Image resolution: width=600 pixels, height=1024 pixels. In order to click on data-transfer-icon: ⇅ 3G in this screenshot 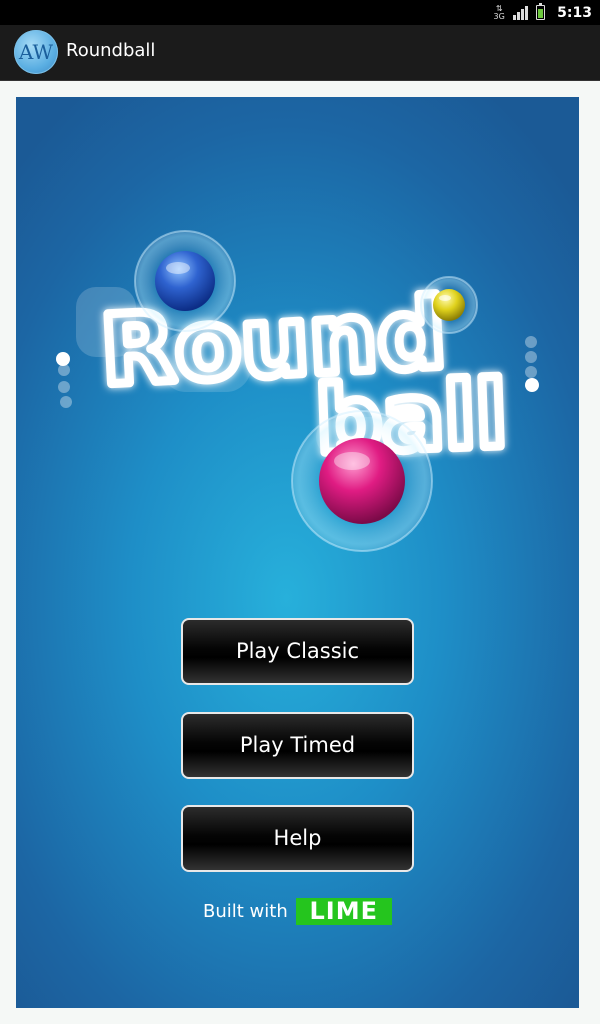, I will do `click(499, 12)`.